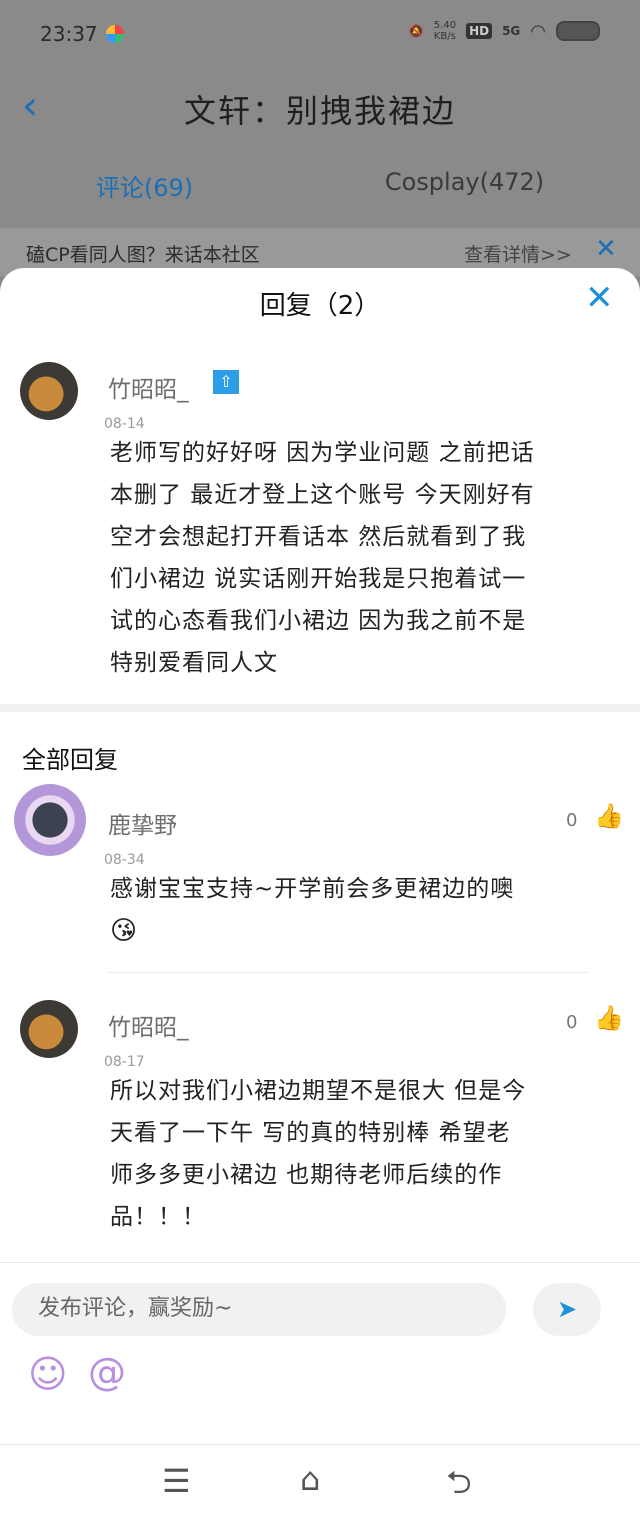  I want to click on reply-line: 品！！！, so click(158, 1217).